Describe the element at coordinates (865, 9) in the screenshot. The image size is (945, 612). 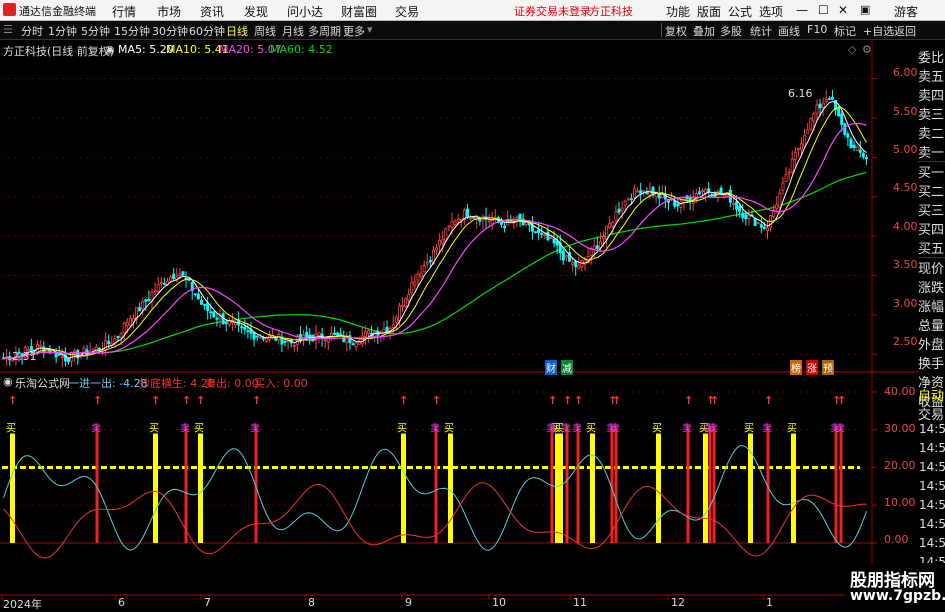
I see `window-icon: ▣` at that location.